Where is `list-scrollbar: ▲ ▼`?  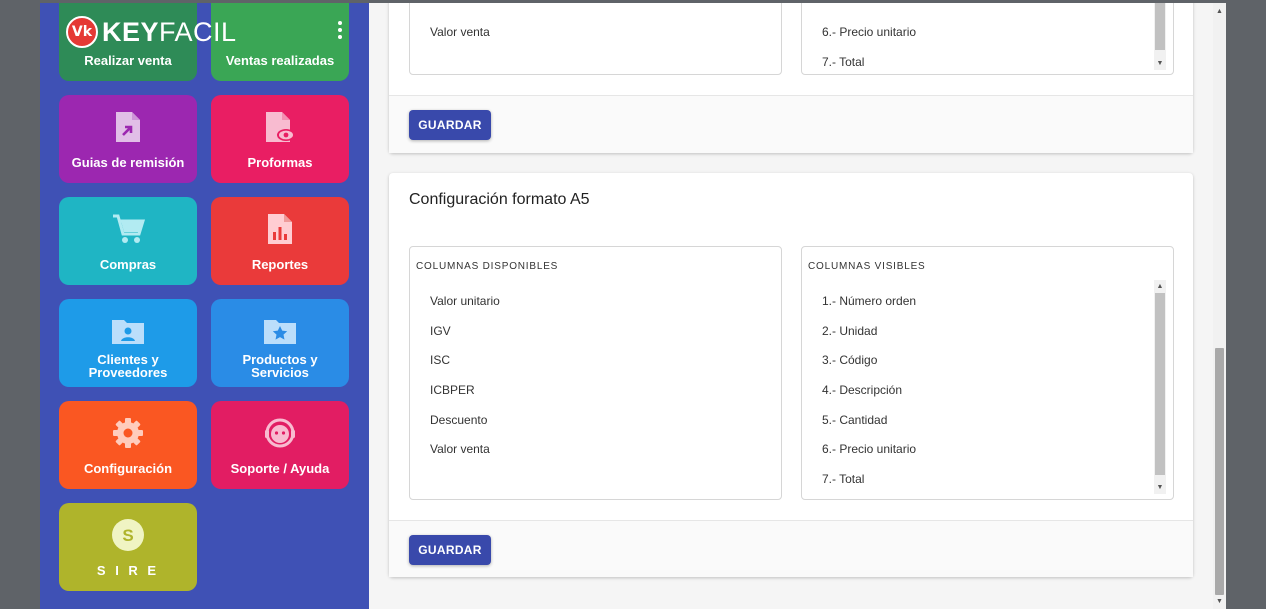
list-scrollbar: ▲ ▼ is located at coordinates (1160, 387).